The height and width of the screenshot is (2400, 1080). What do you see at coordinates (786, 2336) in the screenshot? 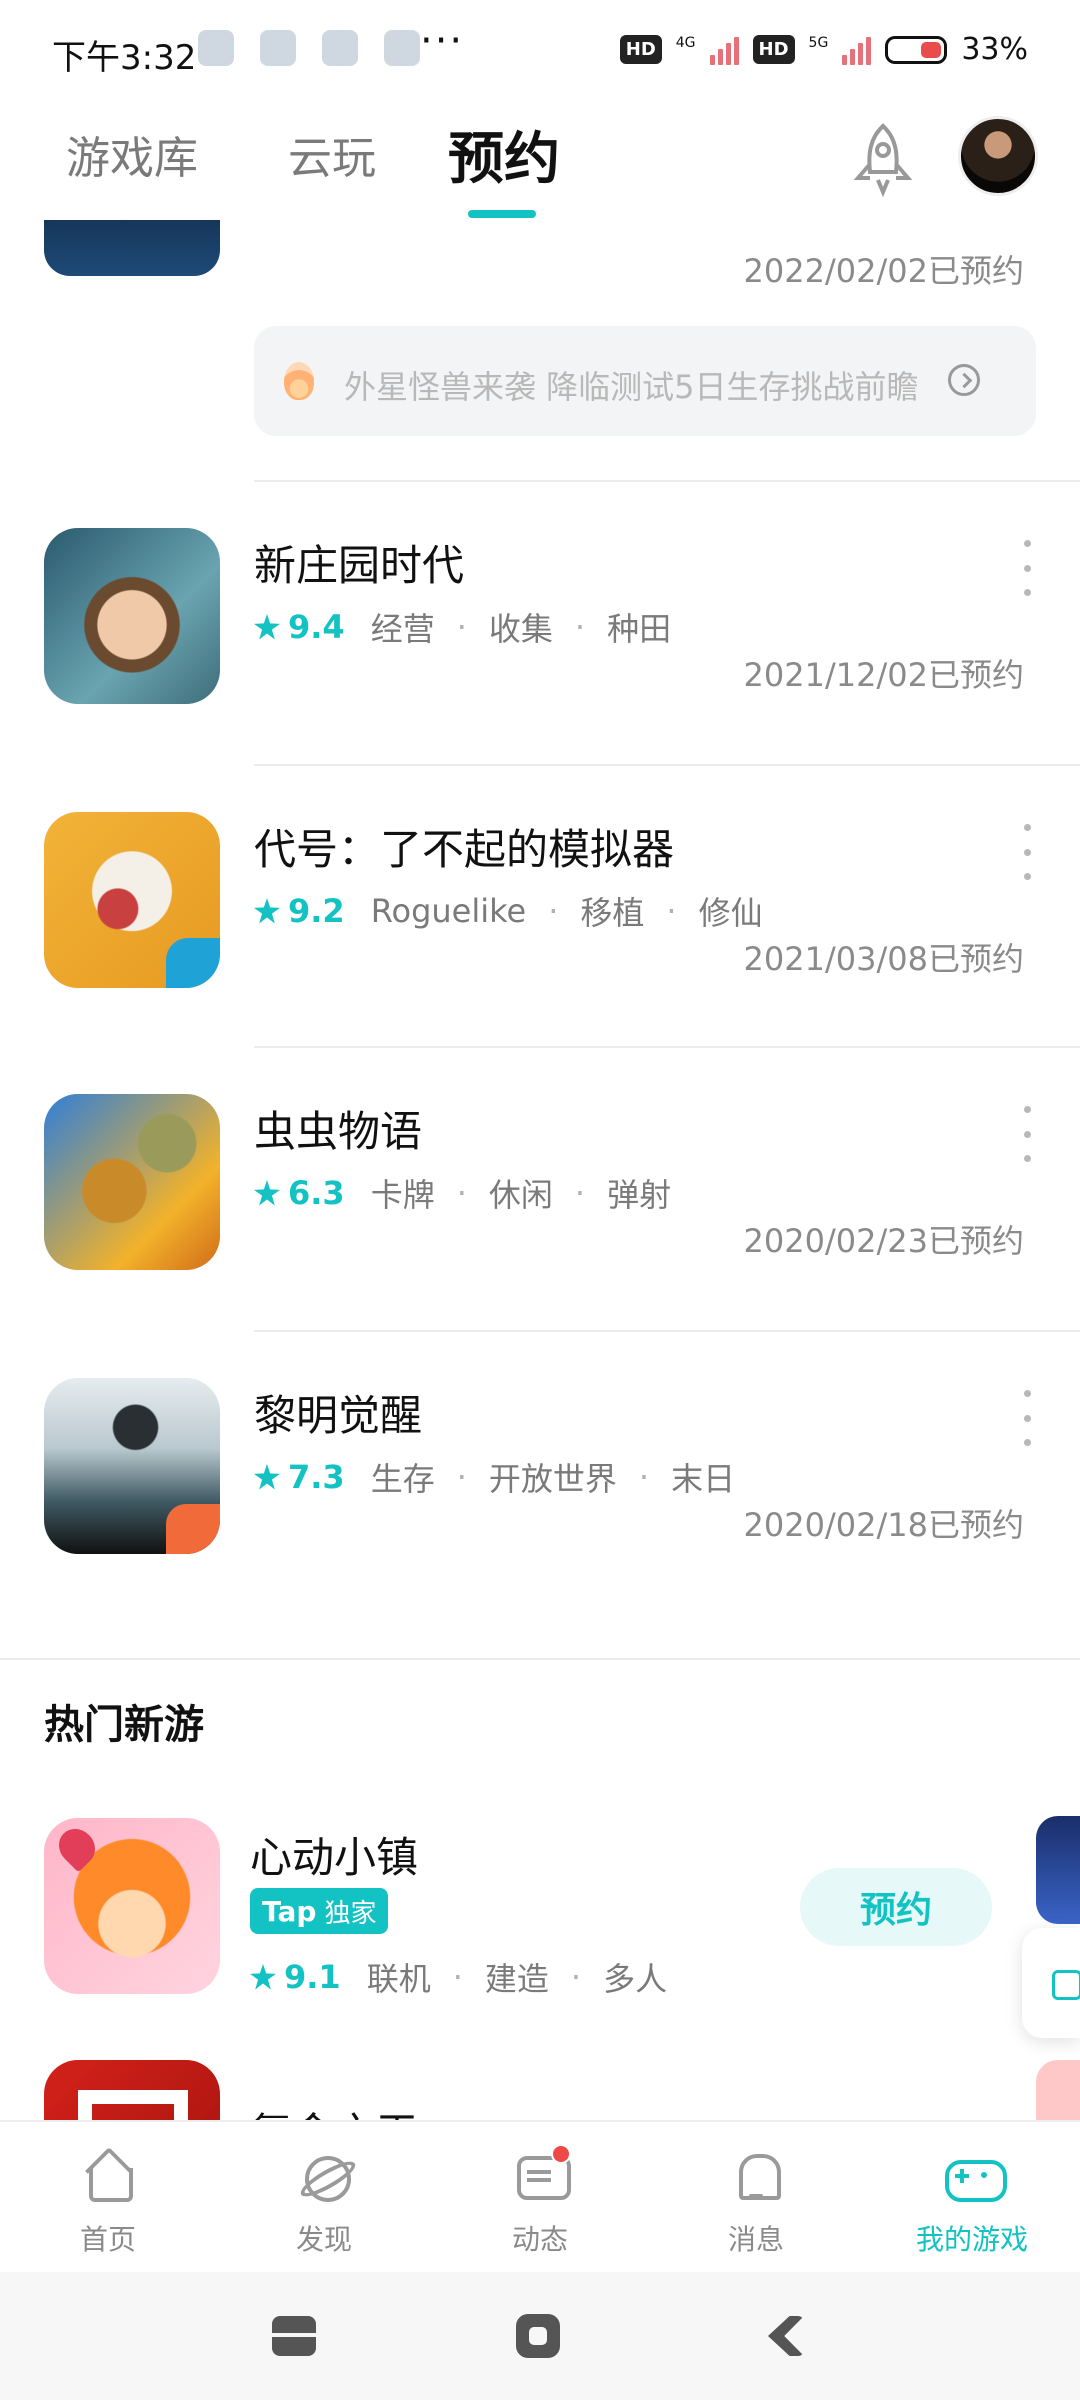
I see `back-button` at bounding box center [786, 2336].